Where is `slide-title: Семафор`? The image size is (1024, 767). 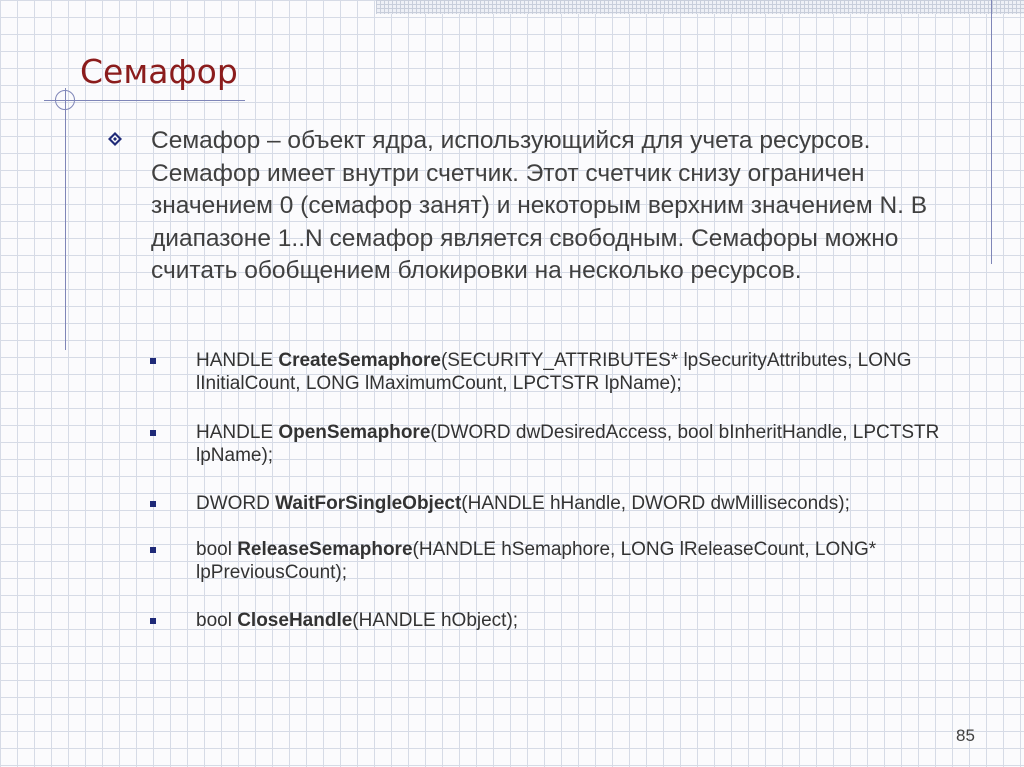 slide-title: Семафор is located at coordinates (159, 71).